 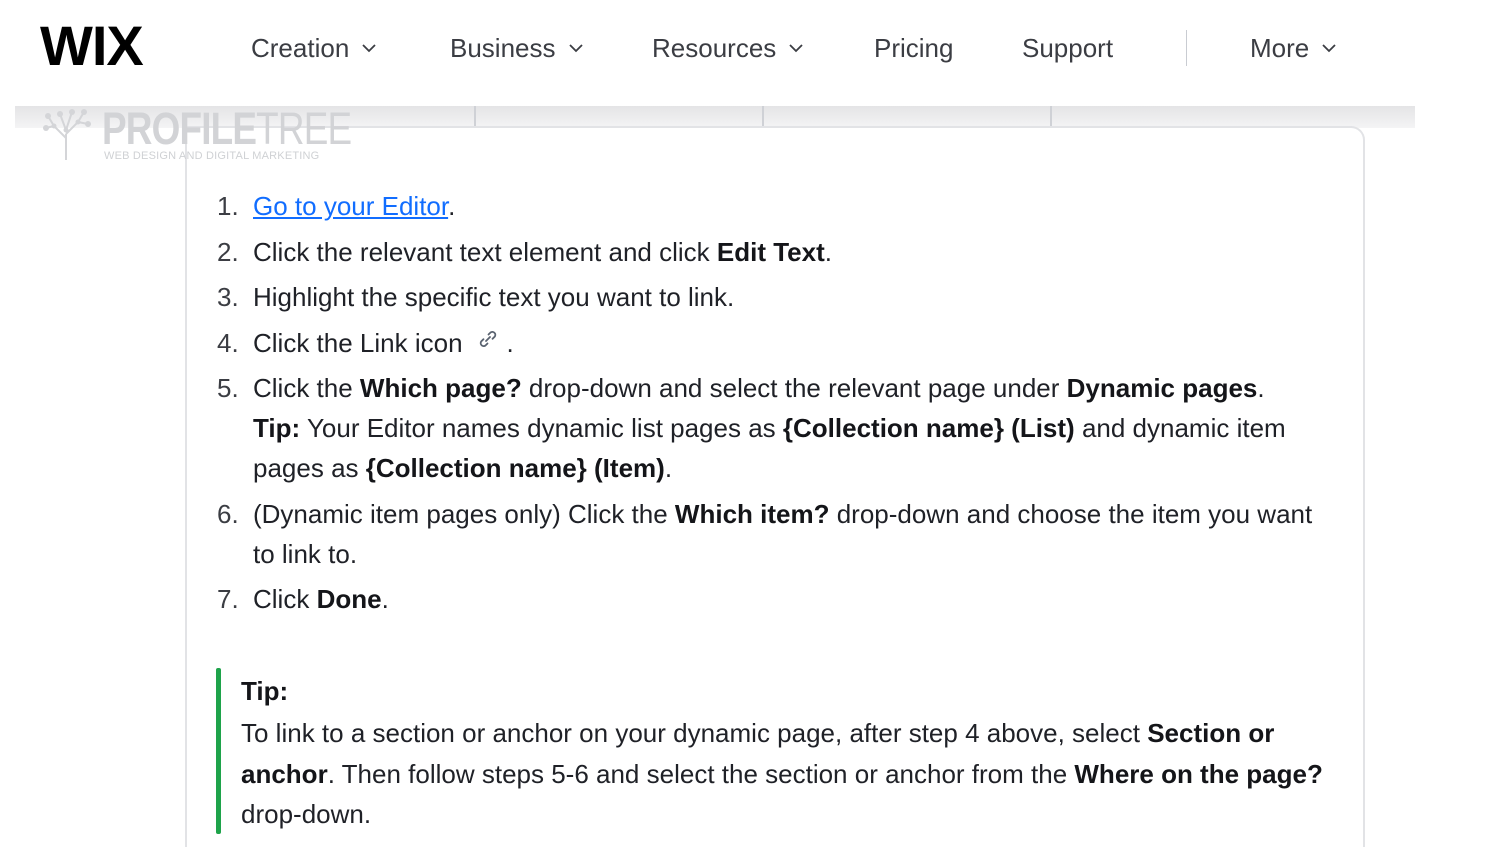 I want to click on step-text: Click the Link icon, so click(x=358, y=342).